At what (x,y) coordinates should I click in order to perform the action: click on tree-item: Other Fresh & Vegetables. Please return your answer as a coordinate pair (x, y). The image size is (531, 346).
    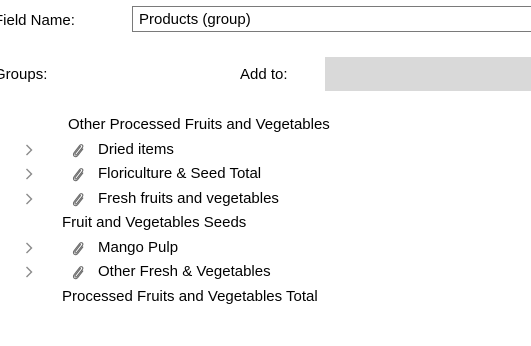
    Looking at the image, I should click on (265, 272).